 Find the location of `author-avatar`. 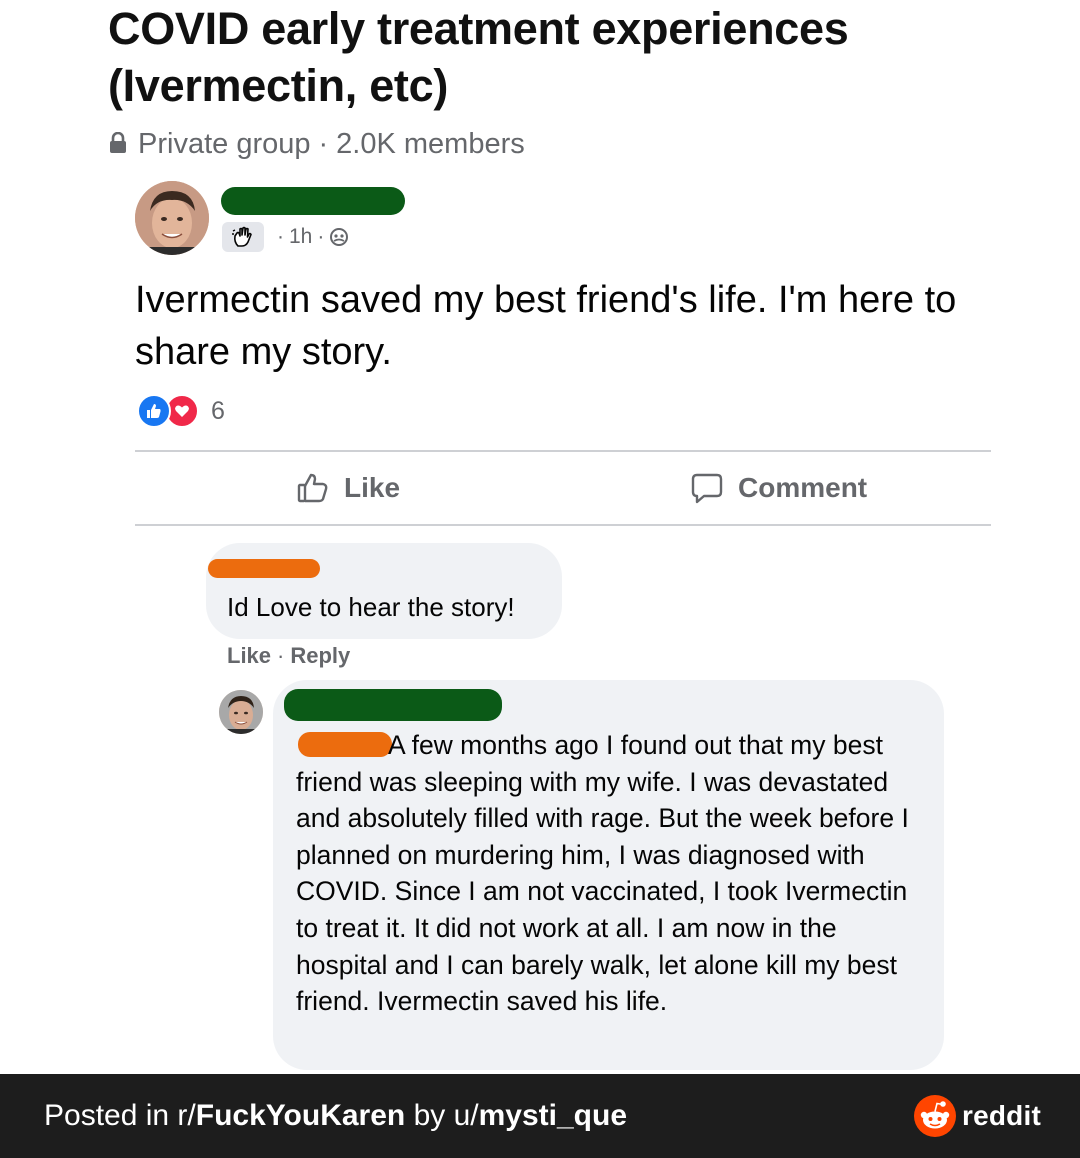

author-avatar is located at coordinates (172, 218).